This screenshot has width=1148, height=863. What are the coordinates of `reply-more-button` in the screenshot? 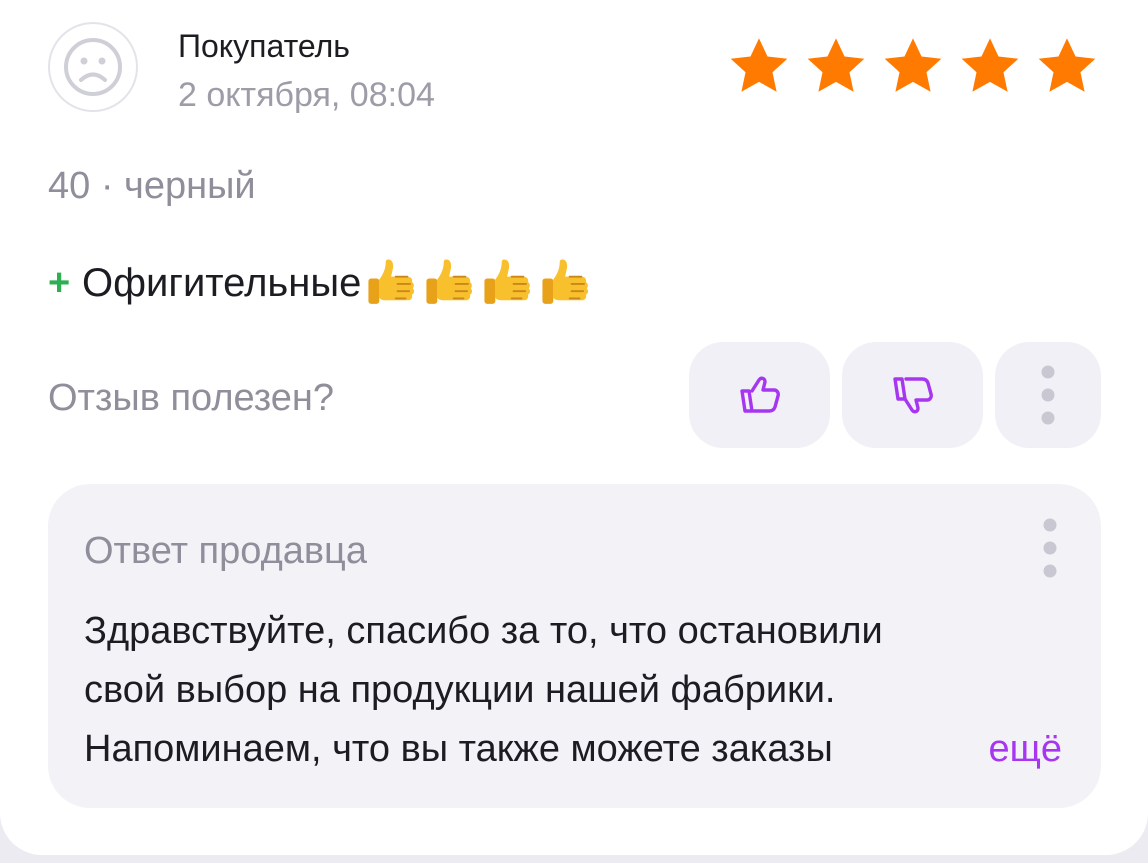 It's located at (1050, 548).